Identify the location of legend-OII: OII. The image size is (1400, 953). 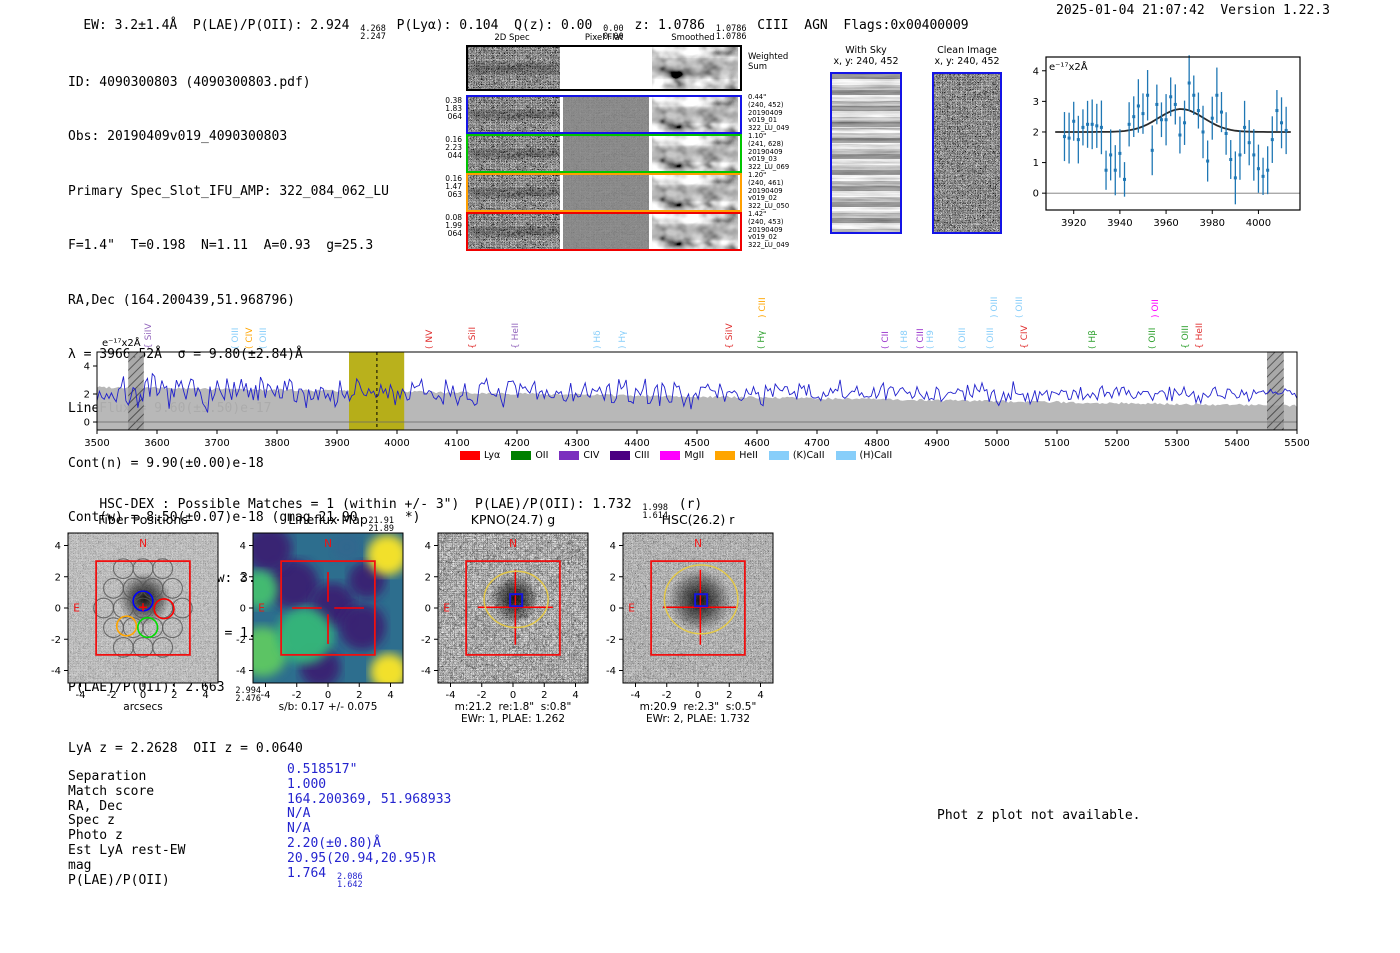
(529, 455).